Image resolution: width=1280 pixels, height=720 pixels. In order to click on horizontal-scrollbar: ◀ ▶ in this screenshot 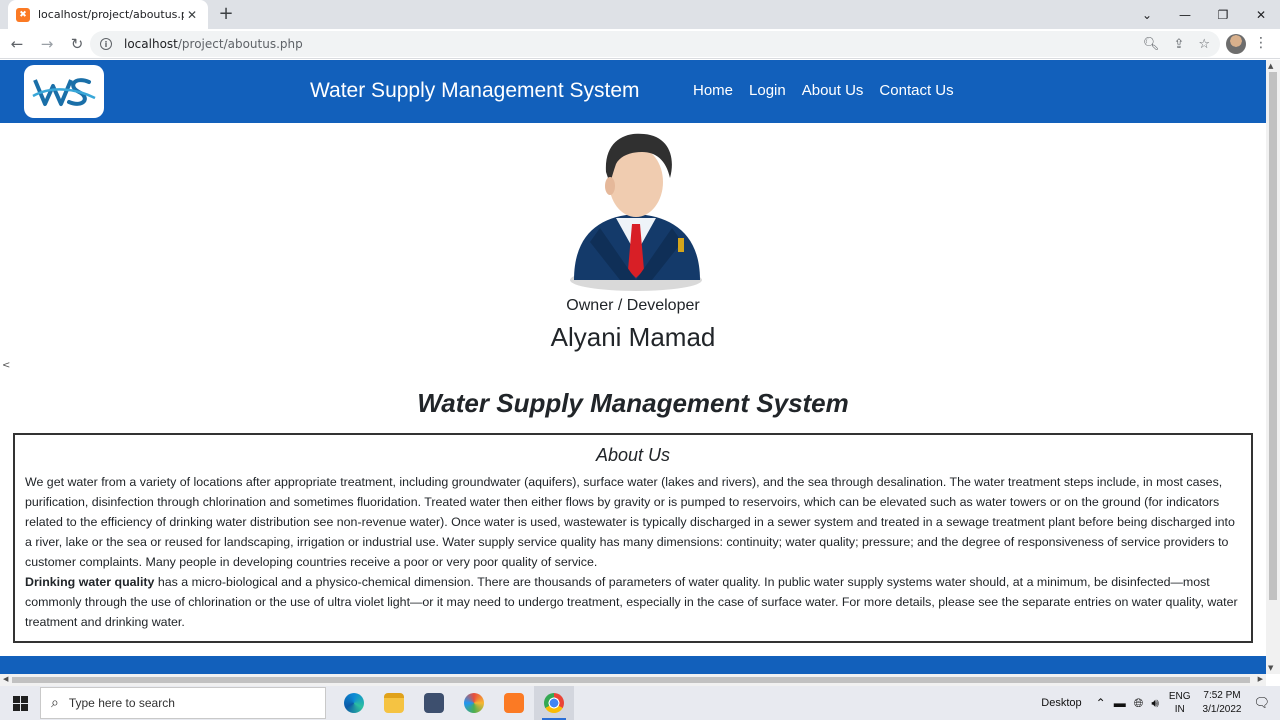, I will do `click(633, 680)`.